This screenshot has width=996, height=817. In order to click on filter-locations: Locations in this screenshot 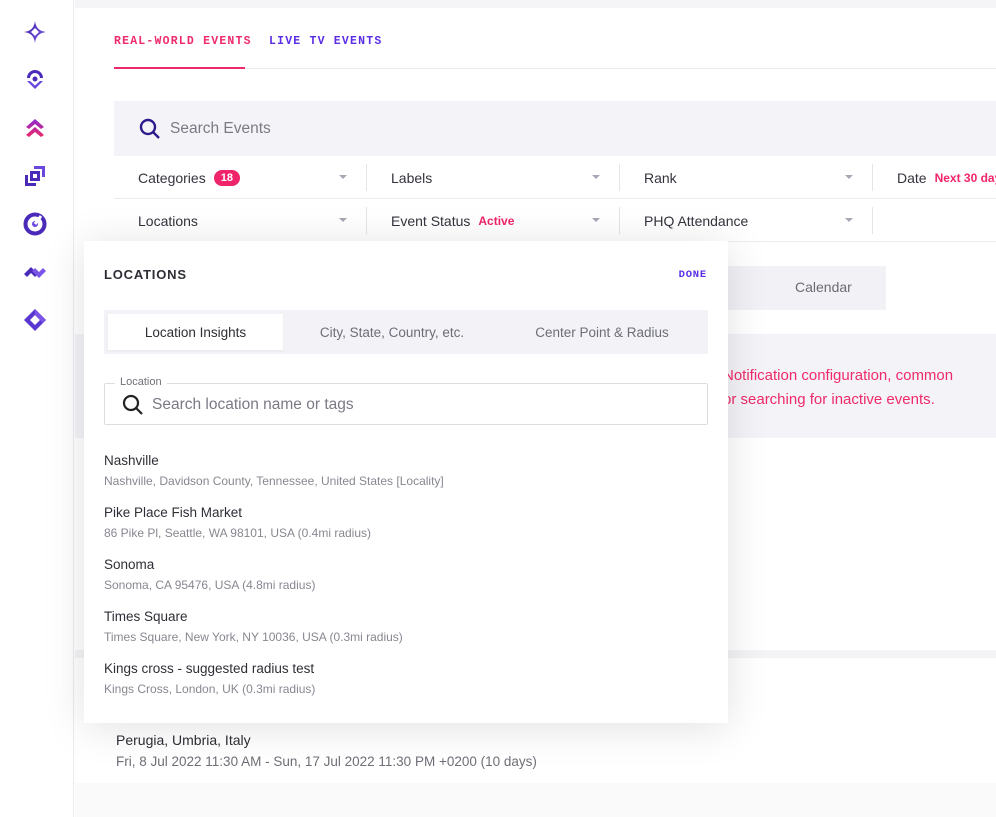, I will do `click(240, 220)`.